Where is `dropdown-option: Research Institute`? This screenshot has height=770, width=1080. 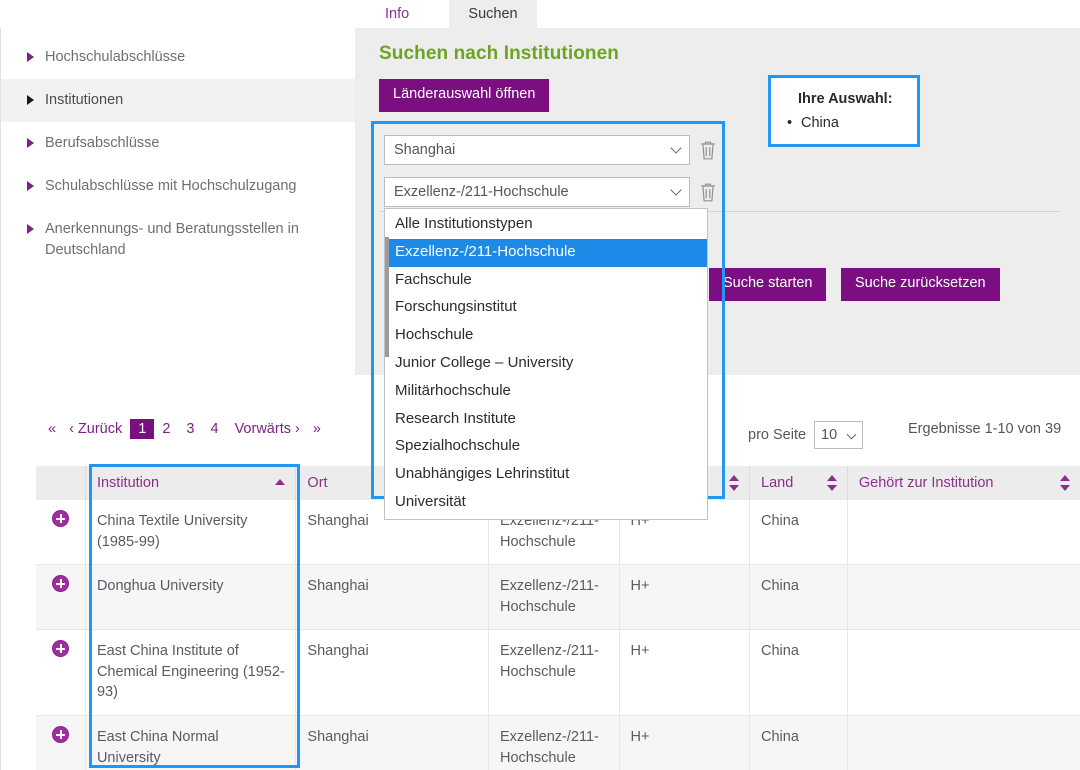
dropdown-option: Research Institute is located at coordinates (546, 420).